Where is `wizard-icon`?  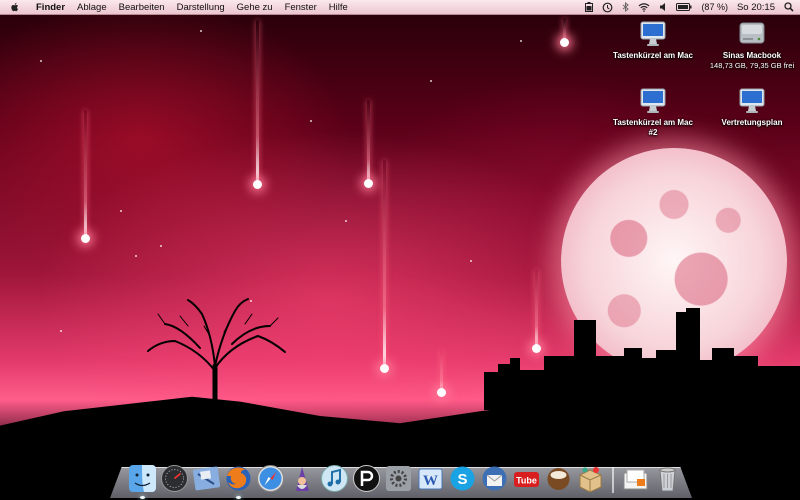
wizard-icon is located at coordinates (302, 479).